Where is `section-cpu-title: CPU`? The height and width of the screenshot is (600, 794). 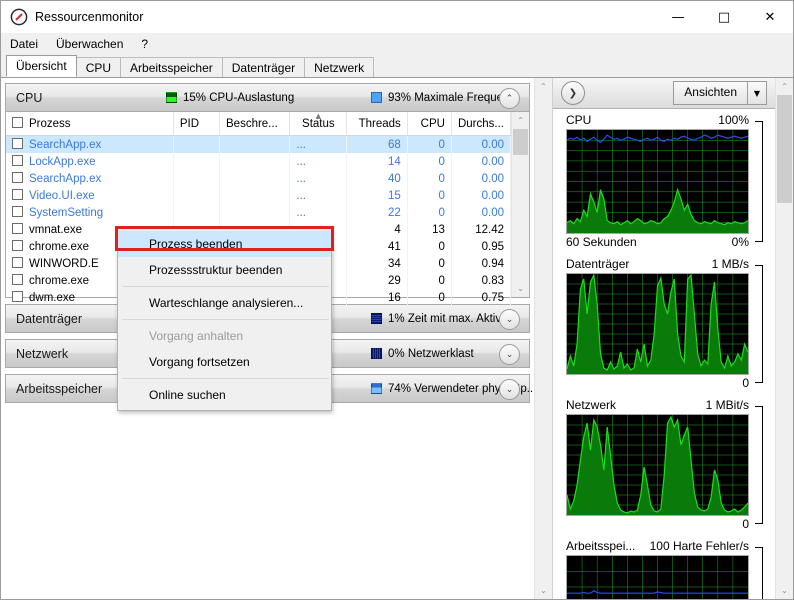
section-cpu-title: CPU is located at coordinates (29, 97).